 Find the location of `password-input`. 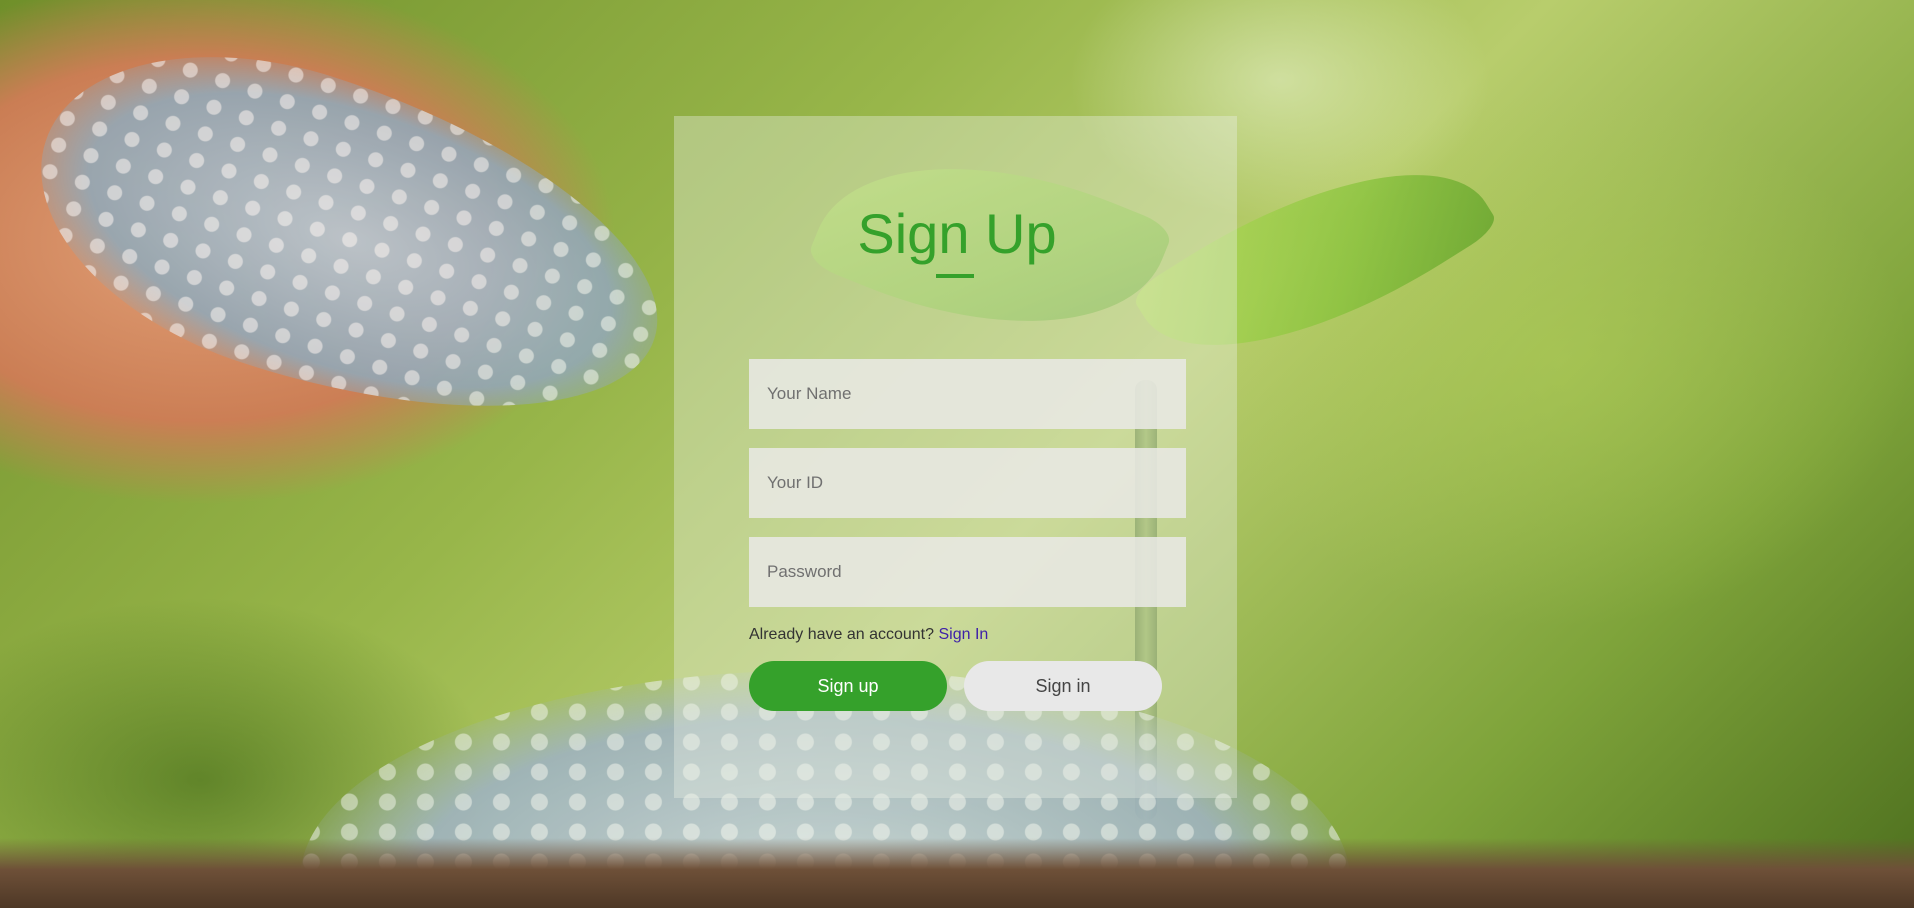

password-input is located at coordinates (967, 572).